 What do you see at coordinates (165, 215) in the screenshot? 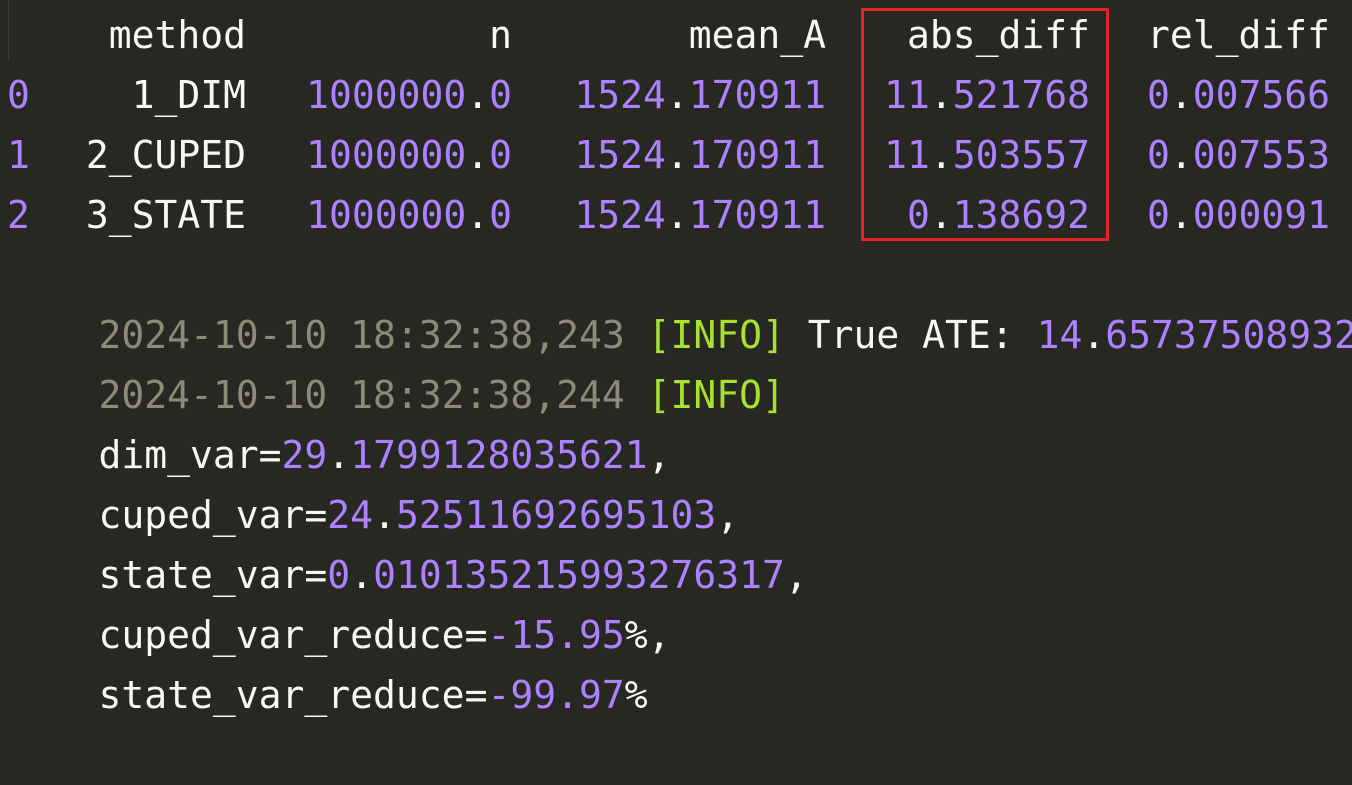
I see `row-method: 3_STATE` at bounding box center [165, 215].